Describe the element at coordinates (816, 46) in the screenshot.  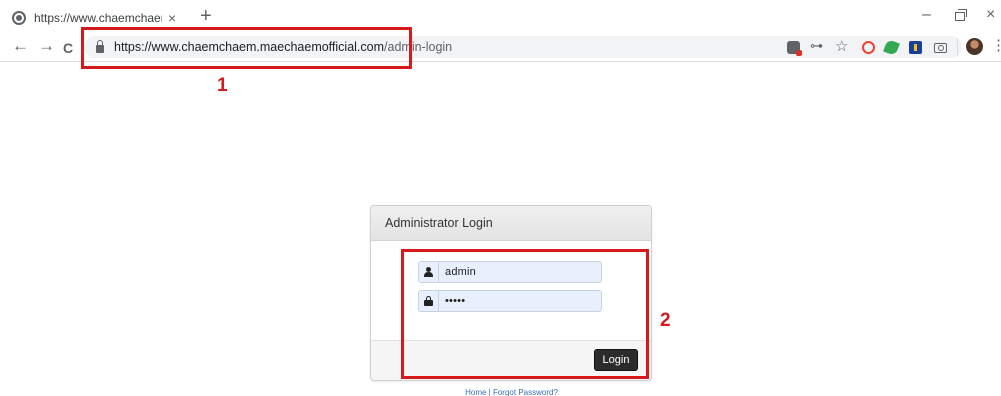
I see `key-icon: ⊶` at that location.